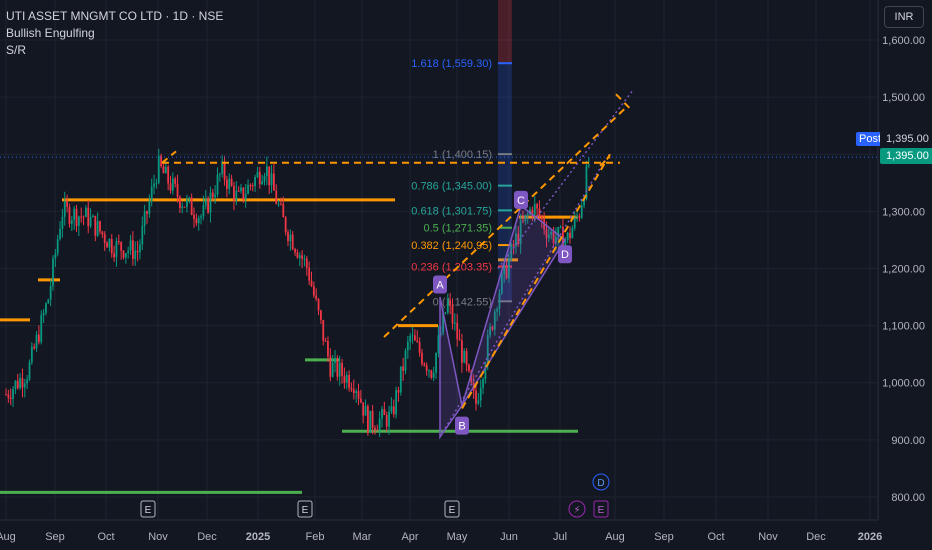 This screenshot has width=932, height=550. What do you see at coordinates (315, 537) in the screenshot?
I see `time-tick-label: Feb` at bounding box center [315, 537].